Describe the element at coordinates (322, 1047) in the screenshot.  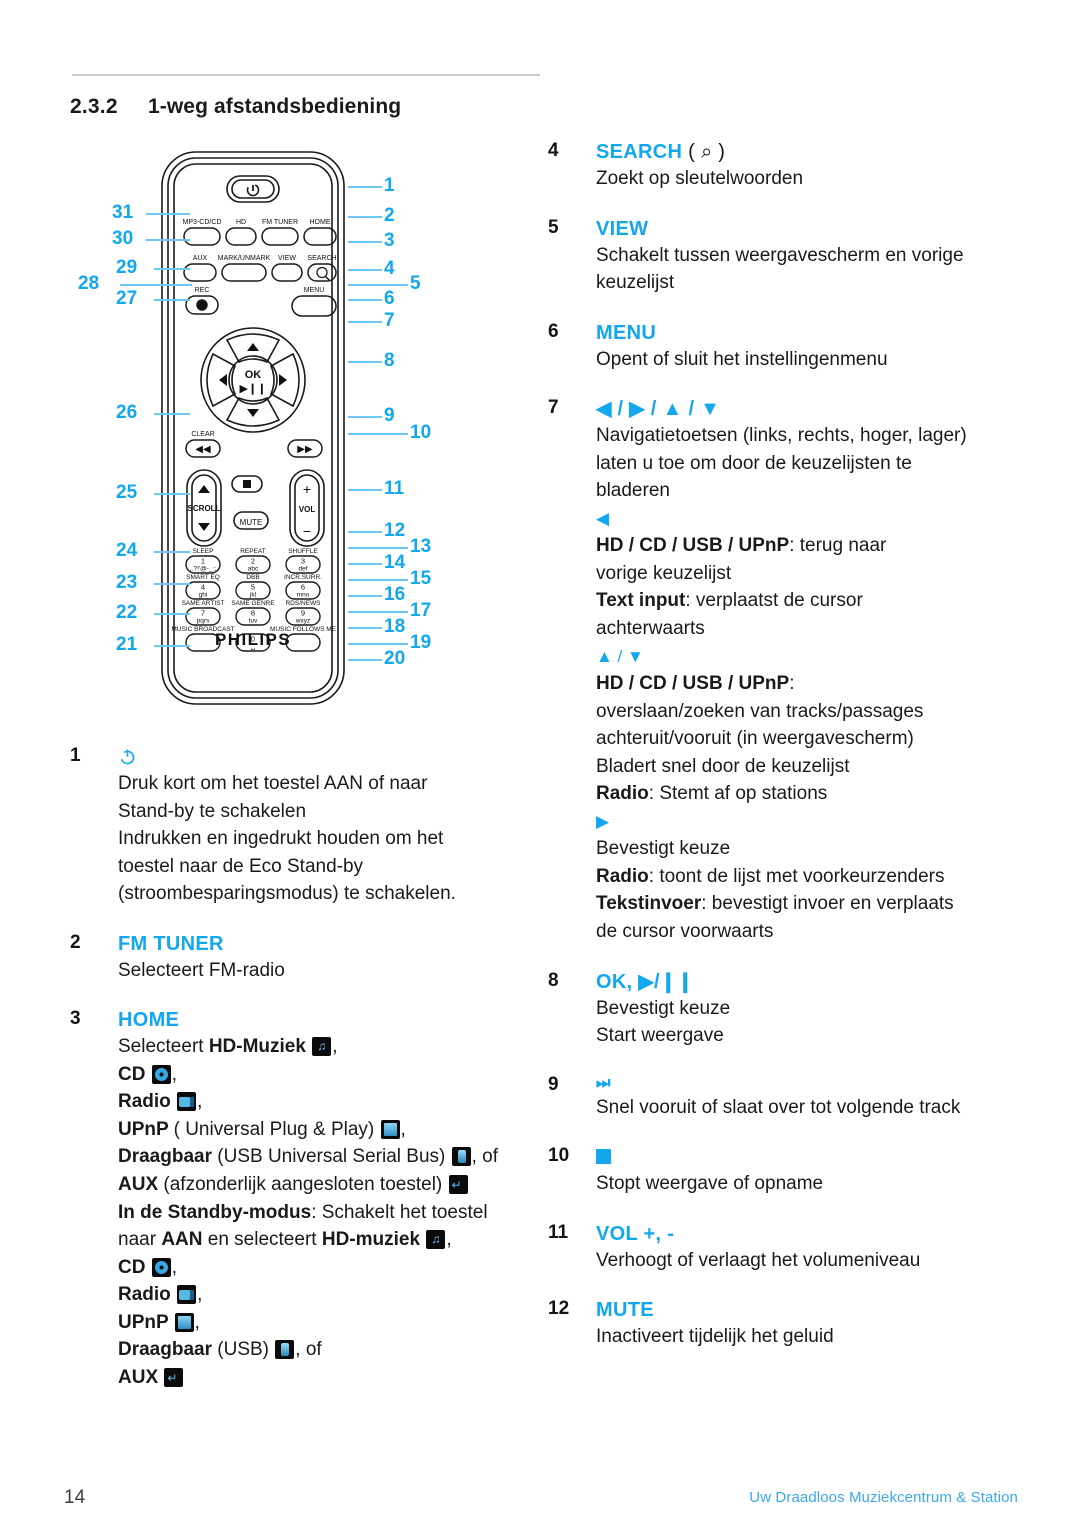
I see `note-icon: ♫` at that location.